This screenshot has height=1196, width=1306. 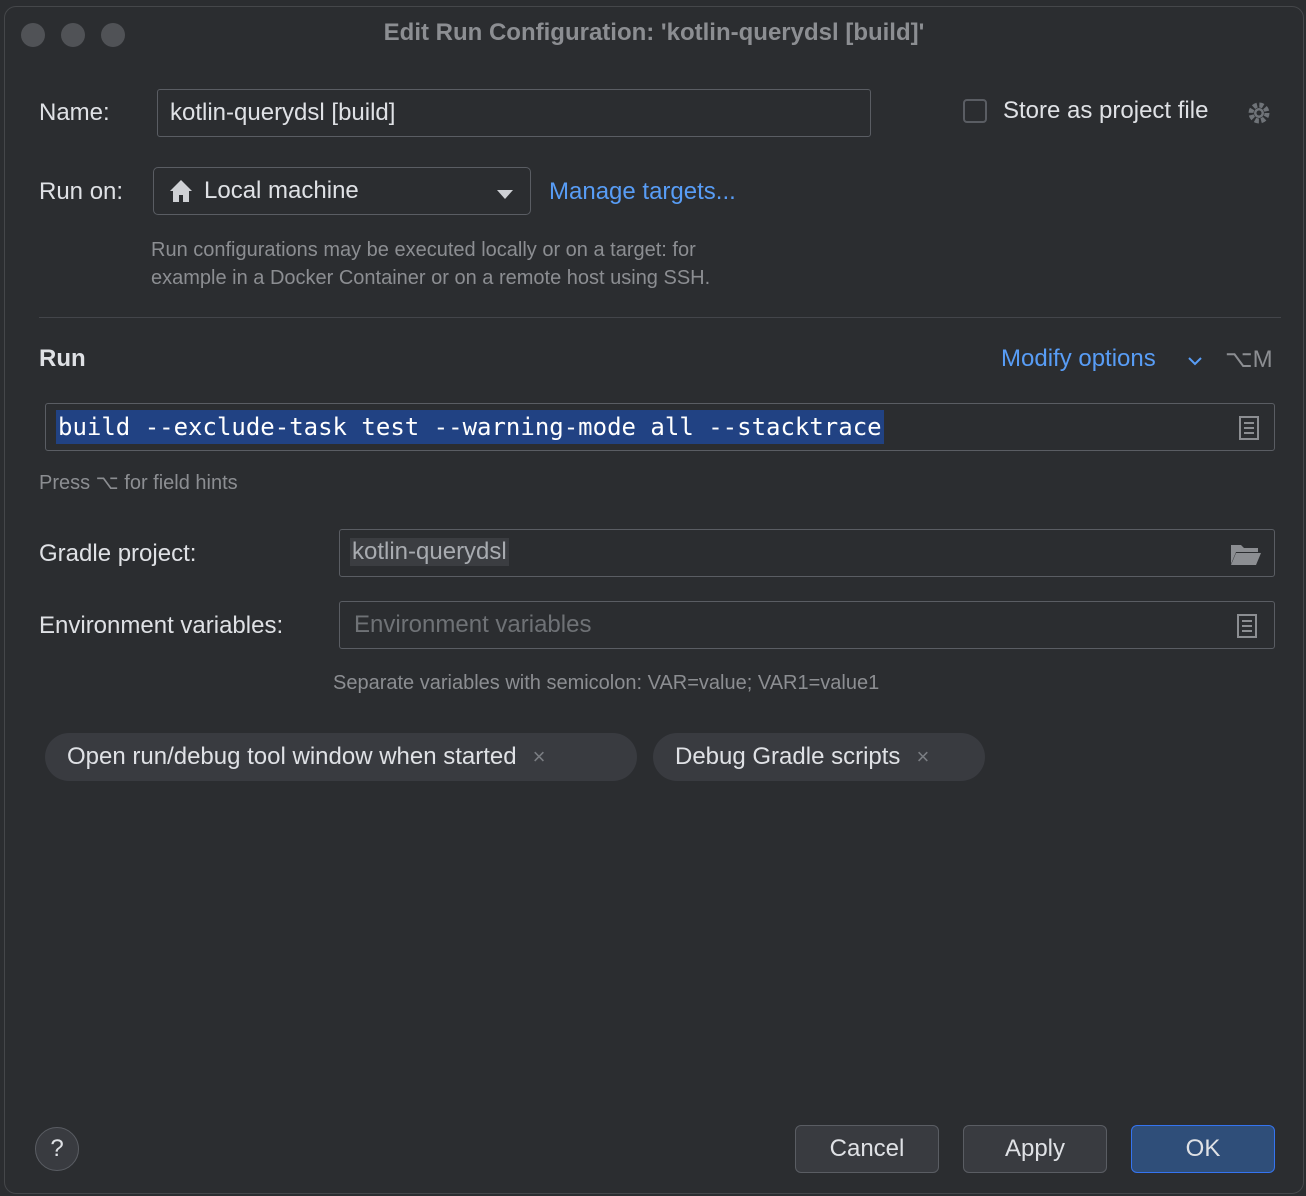 I want to click on ok-button: OK, so click(x=1203, y=1149).